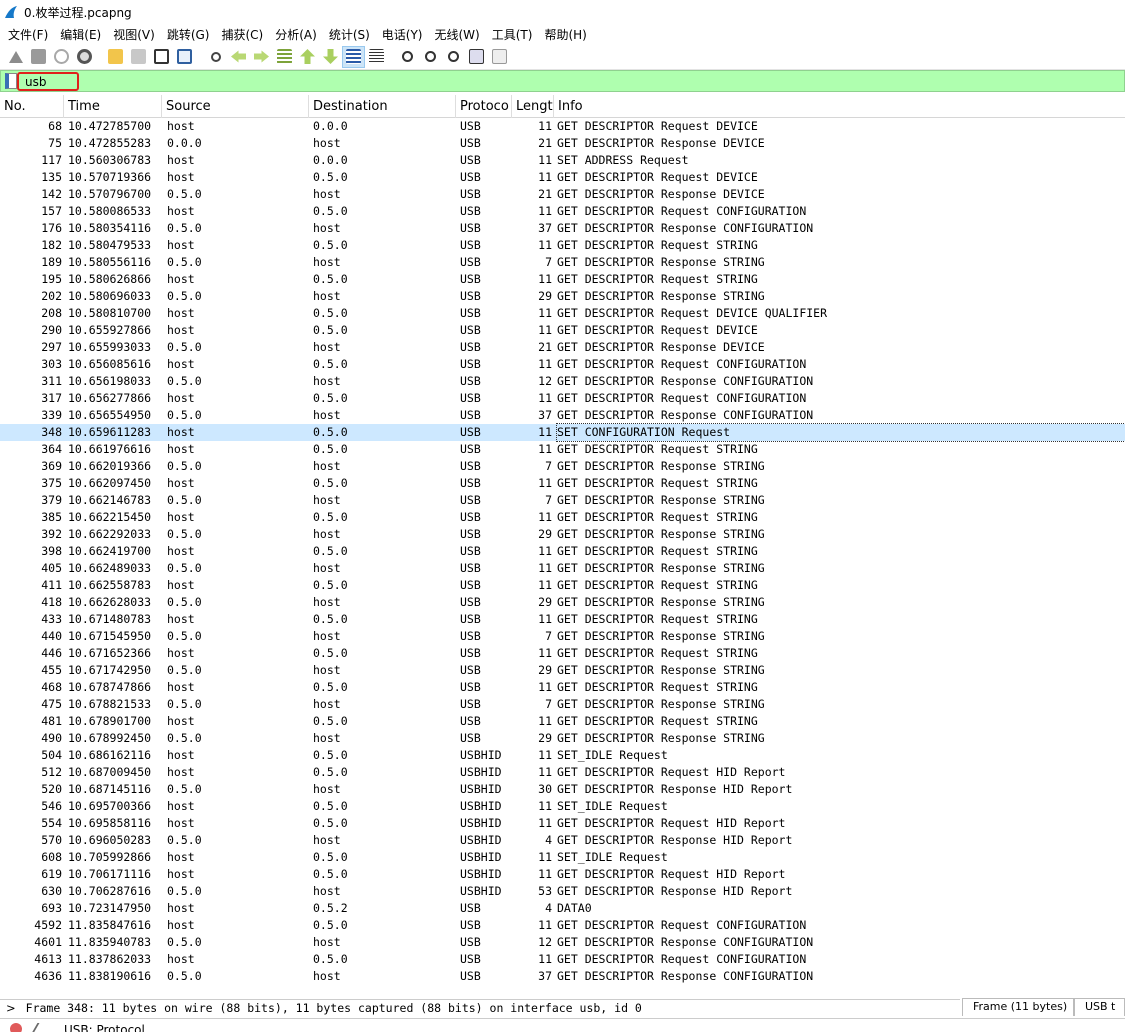  What do you see at coordinates (349, 34) in the screenshot?
I see `menu-statistics: 统计(S)` at bounding box center [349, 34].